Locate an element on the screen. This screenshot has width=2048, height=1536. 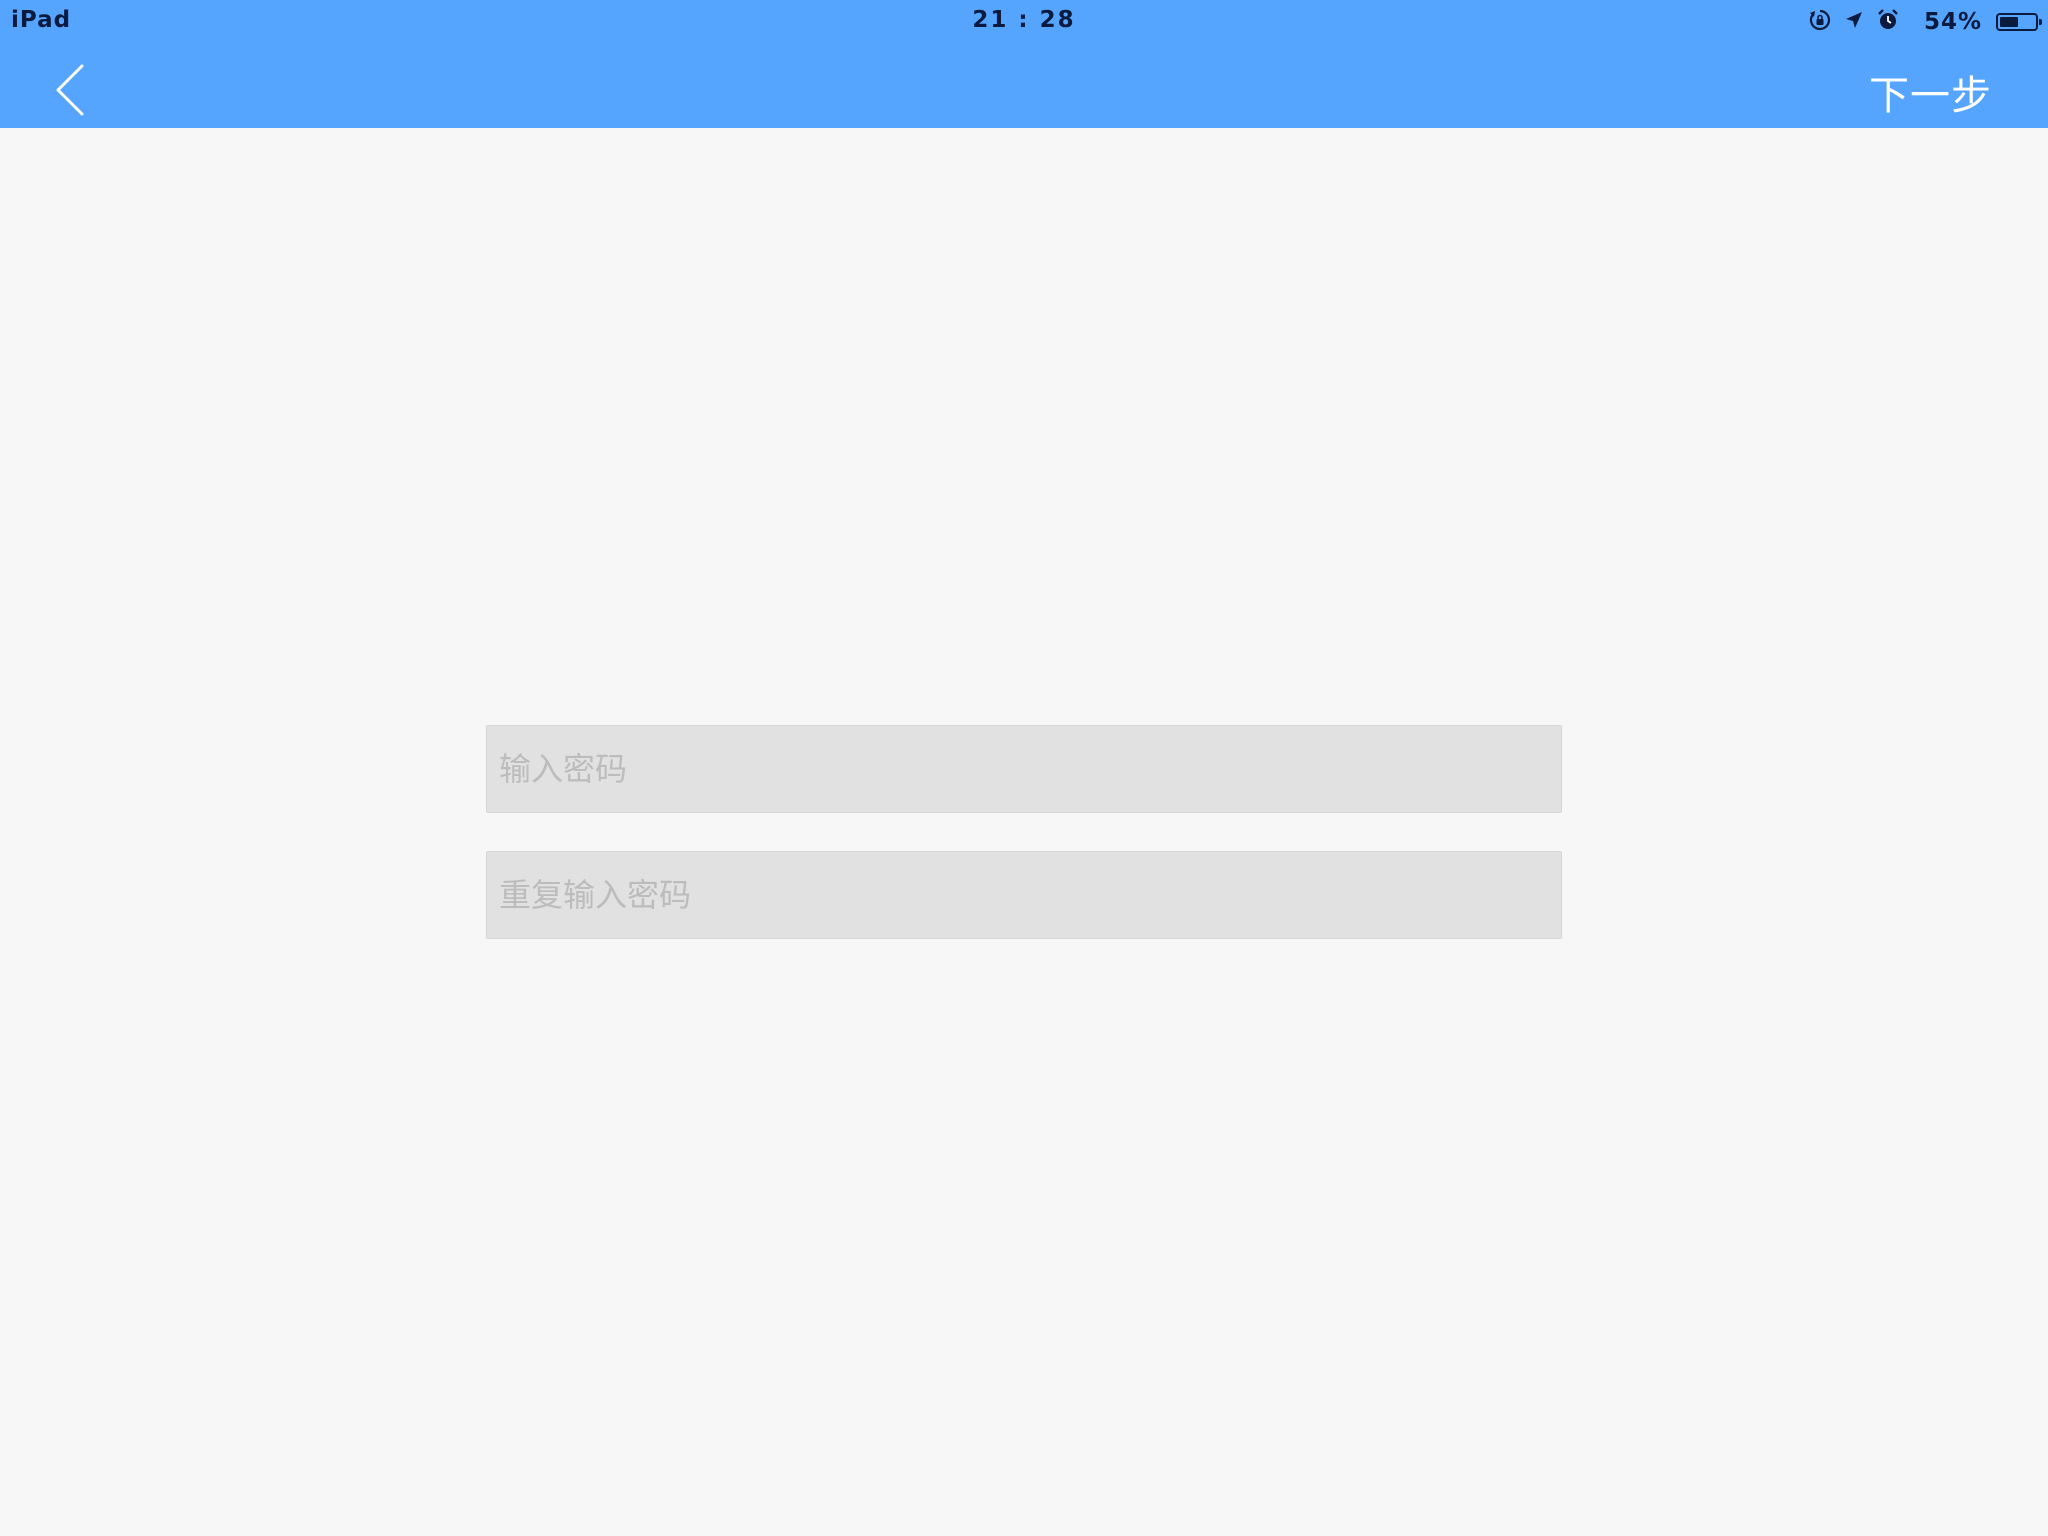
confirm-password-input is located at coordinates (1024, 895).